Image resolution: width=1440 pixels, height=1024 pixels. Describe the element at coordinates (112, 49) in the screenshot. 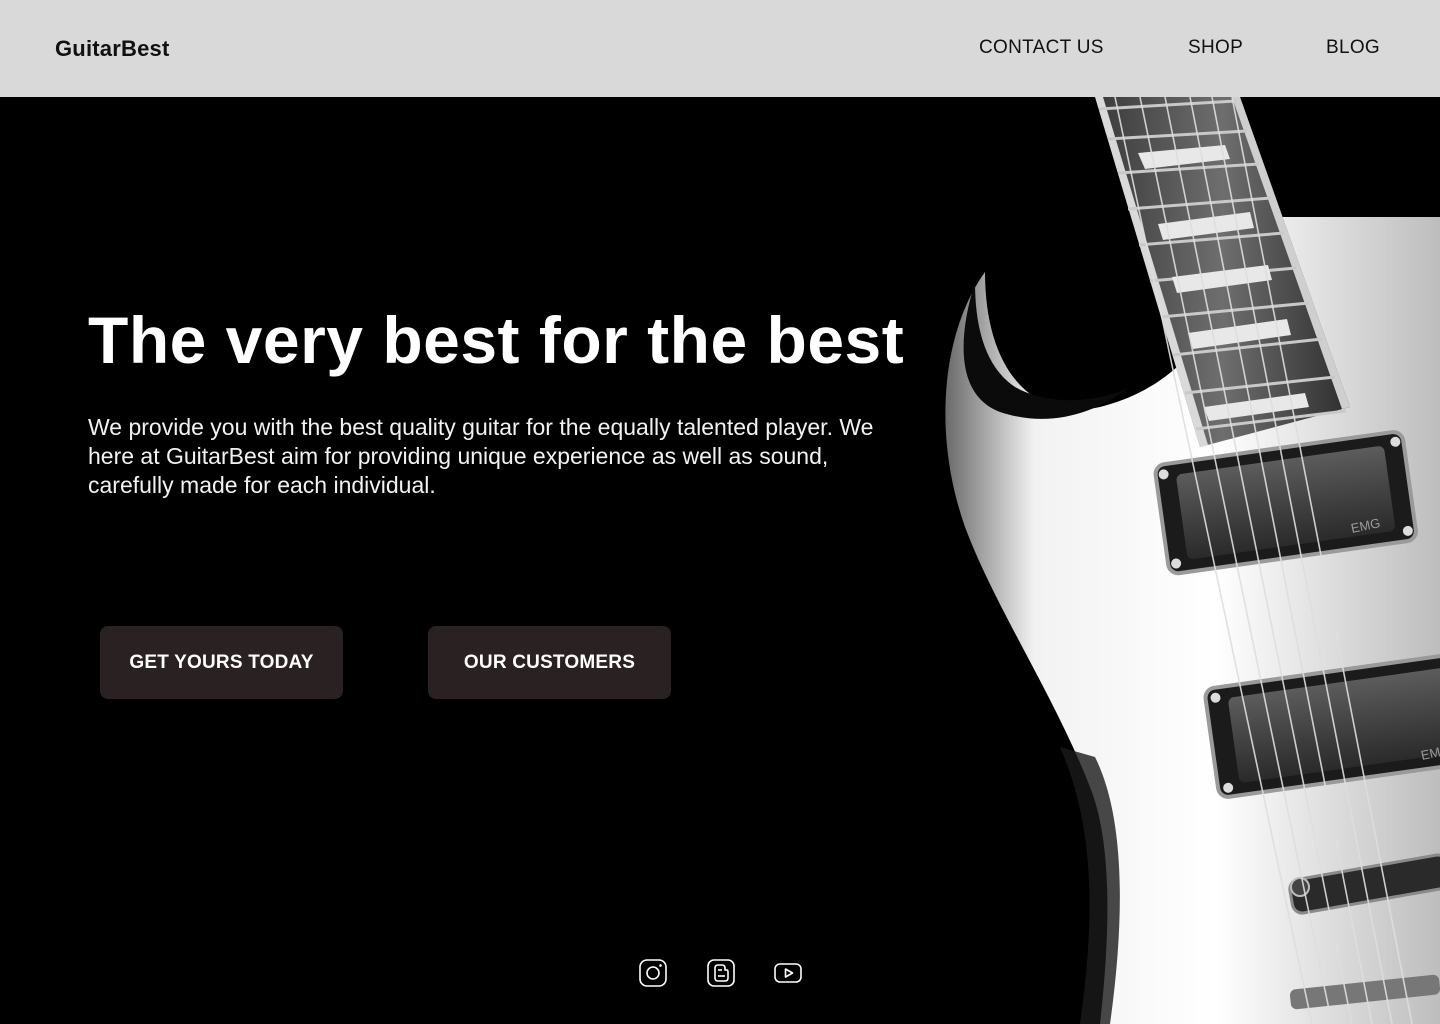

I see `brand-logo: GuitarBest` at that location.